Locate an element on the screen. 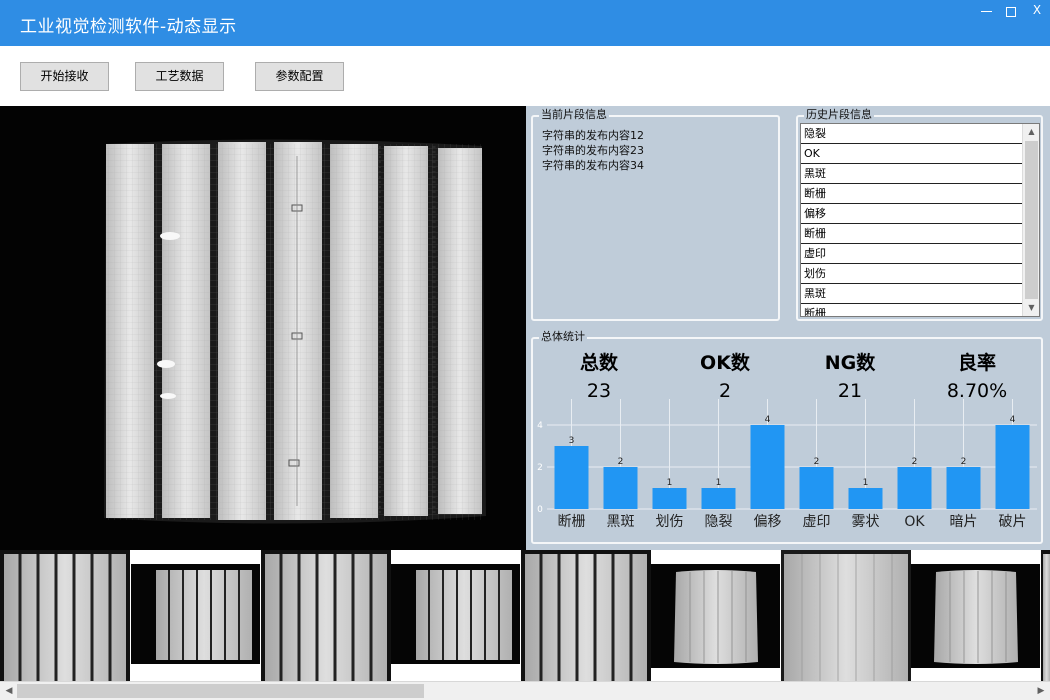 The image size is (1050, 700). parameter-config-button: 参数配置 is located at coordinates (299, 76).